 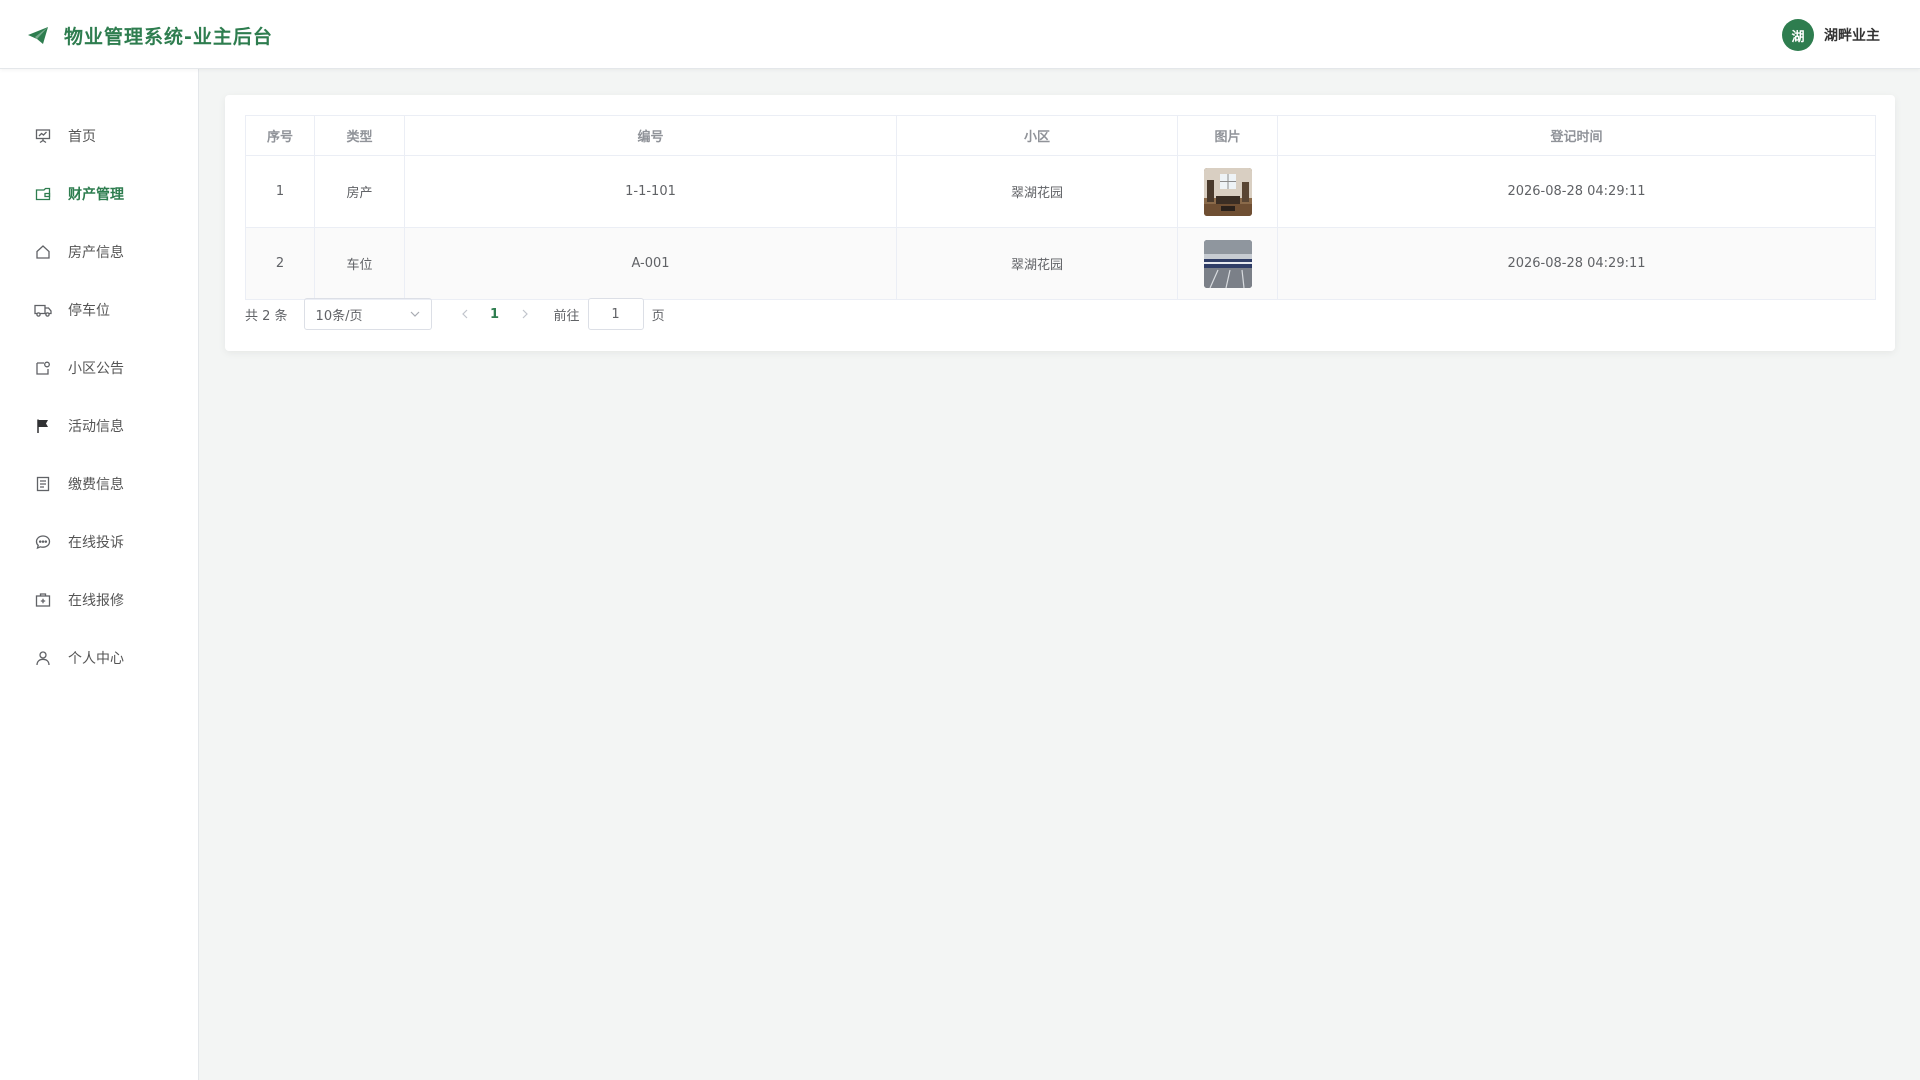 I want to click on sidebar-item-notice: 小区公告, so click(x=99, y=368).